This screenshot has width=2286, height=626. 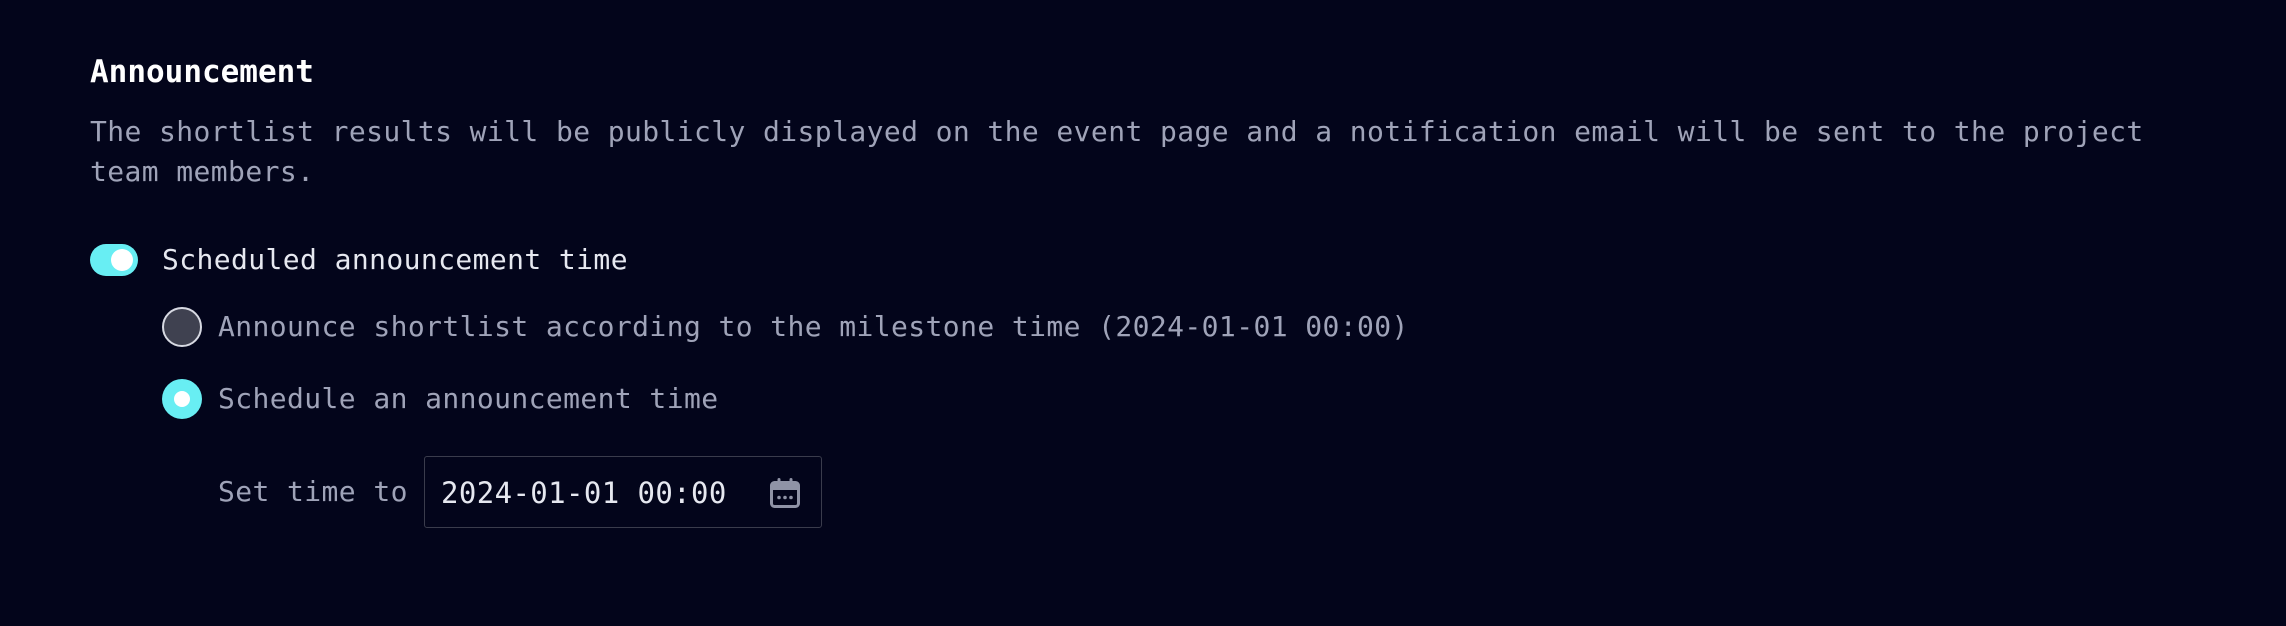 I want to click on radio-option-schedule: Schedule an announcement time, so click(x=440, y=399).